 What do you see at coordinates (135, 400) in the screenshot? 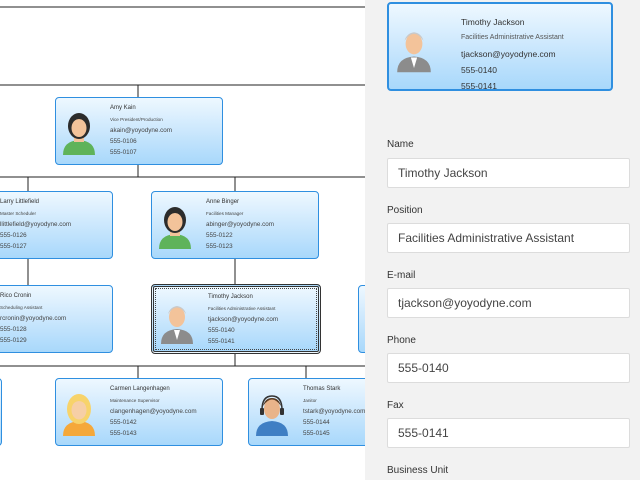
I see `card-title: Maintenance Supervisor` at bounding box center [135, 400].